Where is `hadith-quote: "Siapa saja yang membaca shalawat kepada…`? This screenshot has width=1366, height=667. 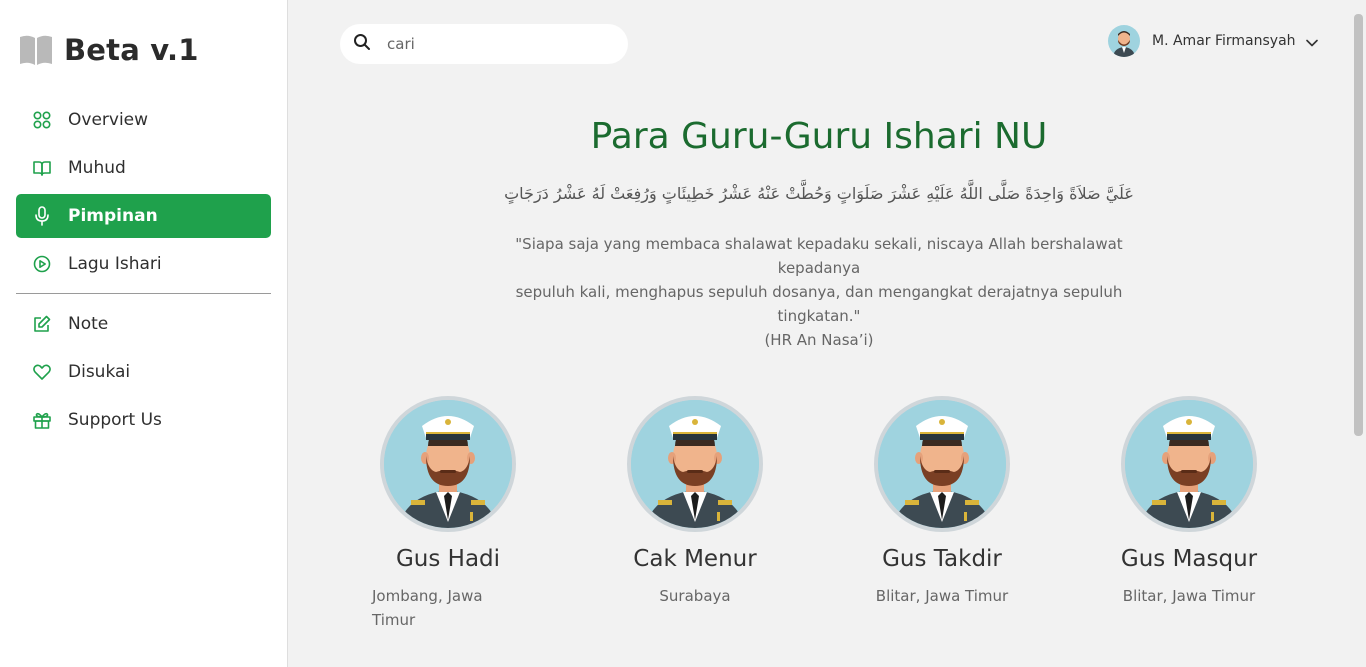
hadith-quote: "Siapa saja yang membaca shalawat kepada… is located at coordinates (819, 292).